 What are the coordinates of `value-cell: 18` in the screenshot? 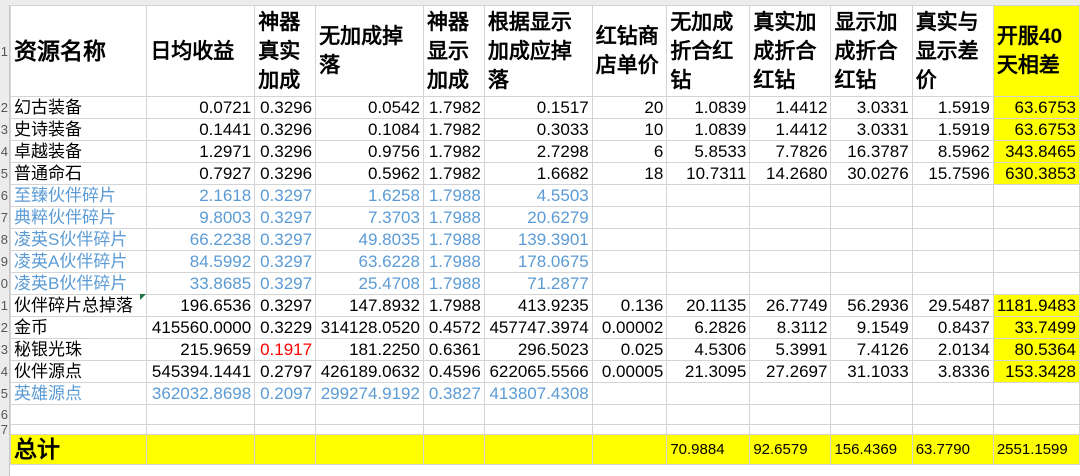 It's located at (629, 173).